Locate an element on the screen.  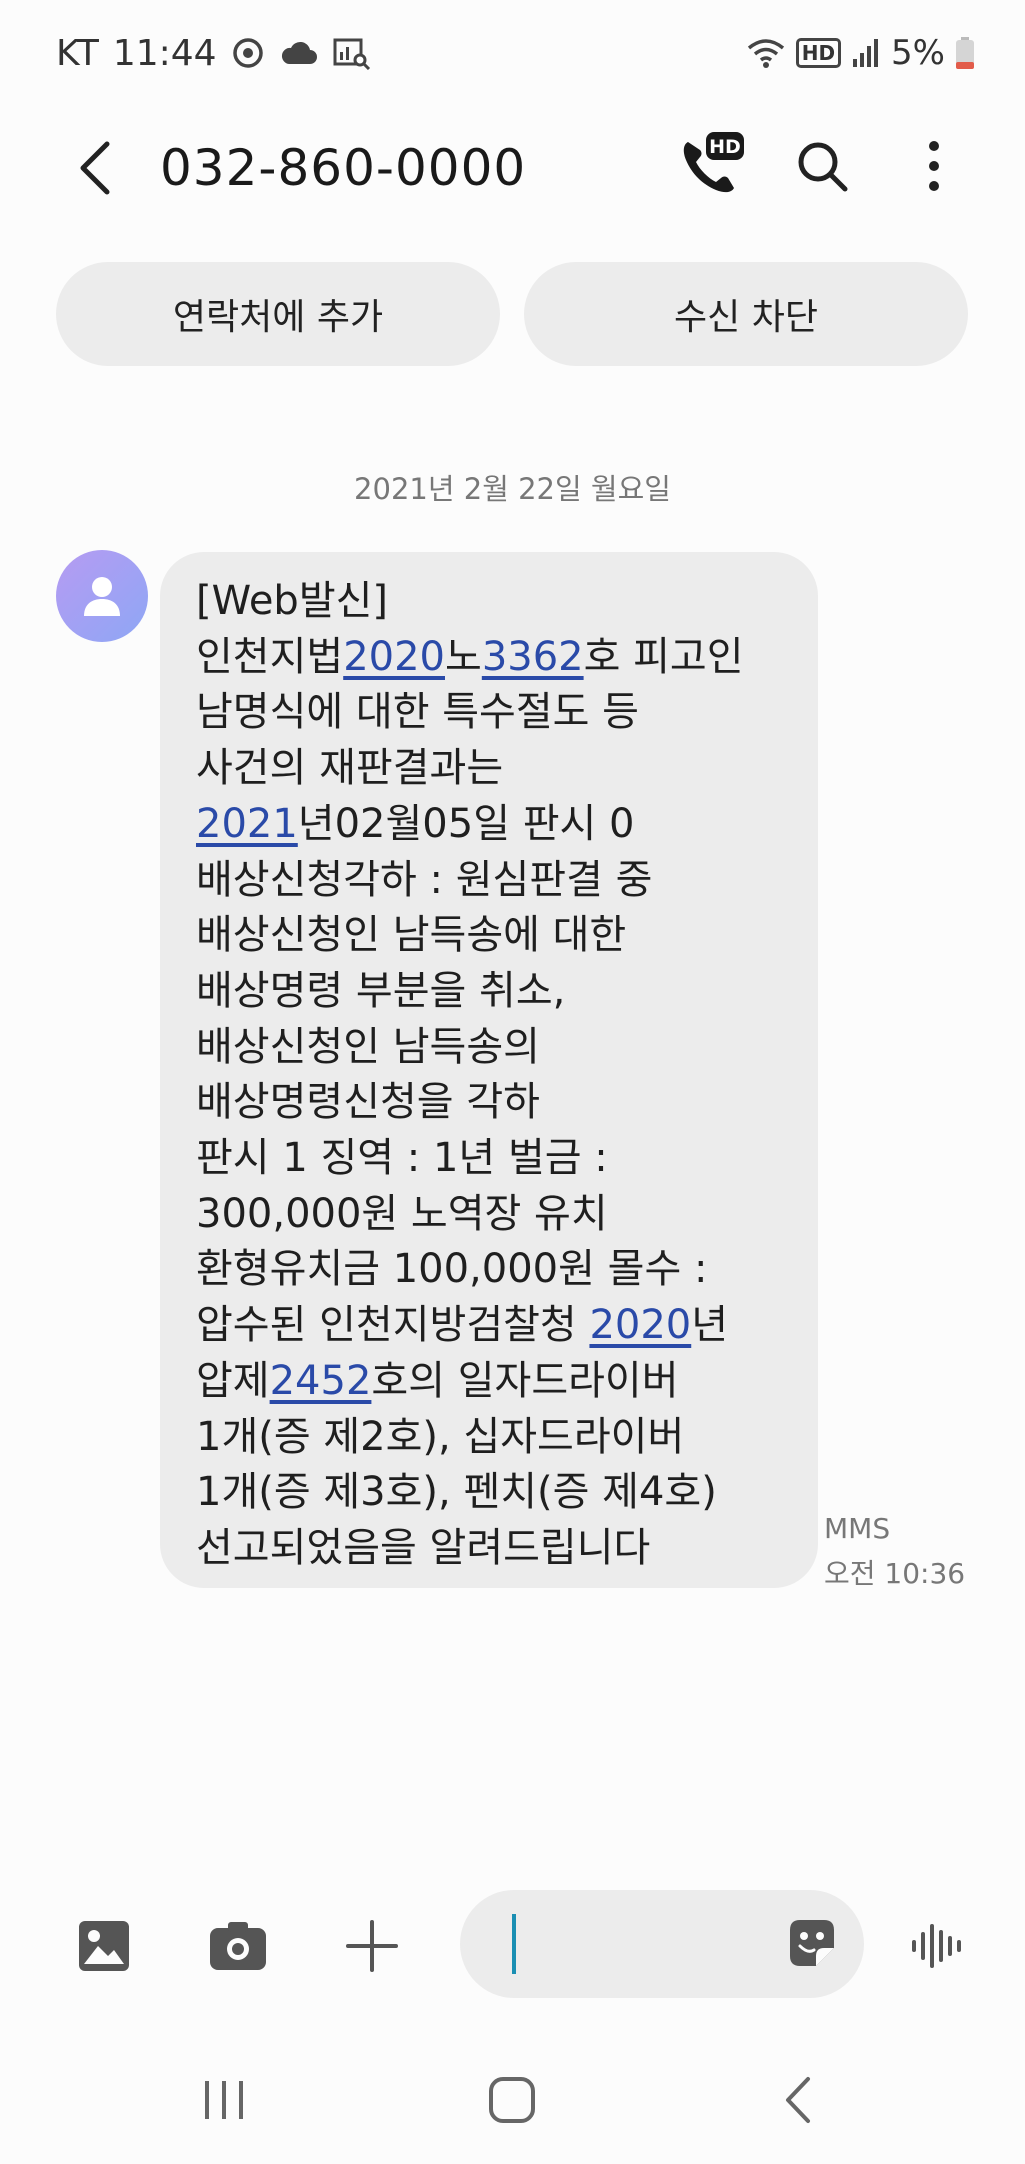
back-button is located at coordinates (95, 168).